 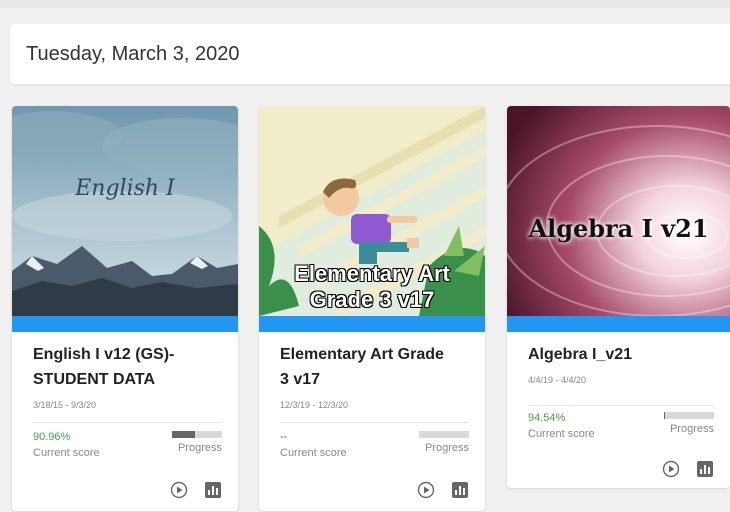 I want to click on course-dates: 3/18/15 - 9/3/20, so click(x=65, y=405).